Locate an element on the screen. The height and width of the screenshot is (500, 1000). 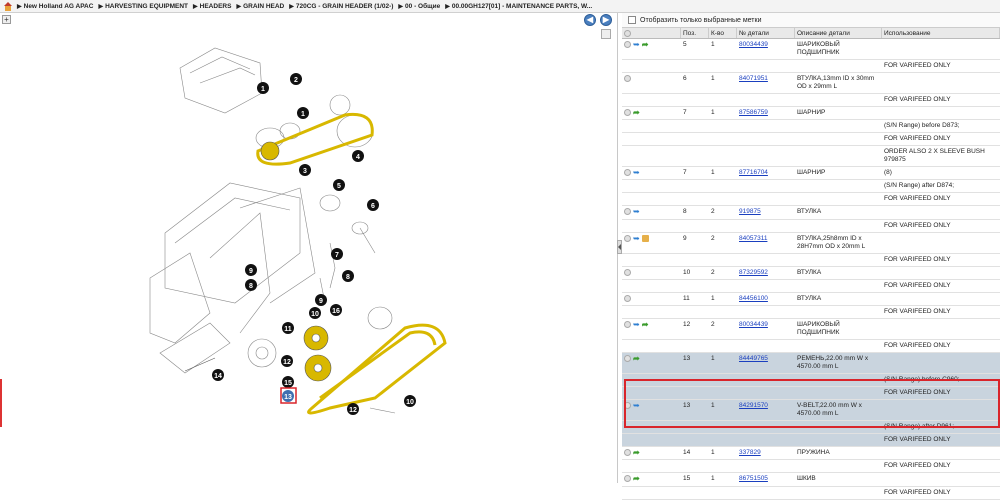
part-number-cell: 337829 is located at coordinates (766, 453).